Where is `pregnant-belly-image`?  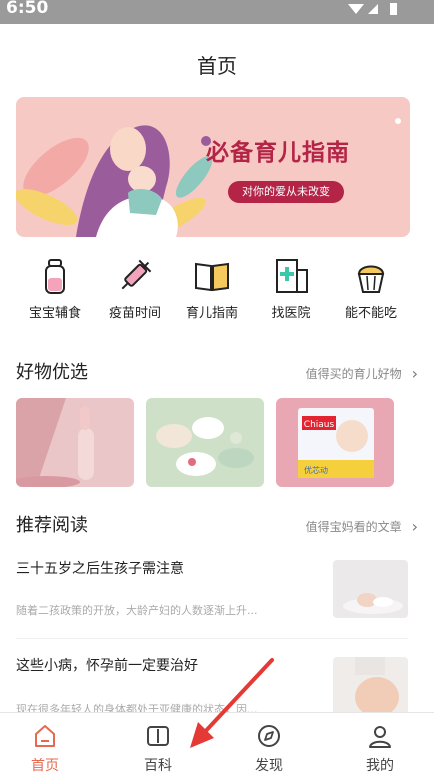
pregnant-belly-image is located at coordinates (370, 686).